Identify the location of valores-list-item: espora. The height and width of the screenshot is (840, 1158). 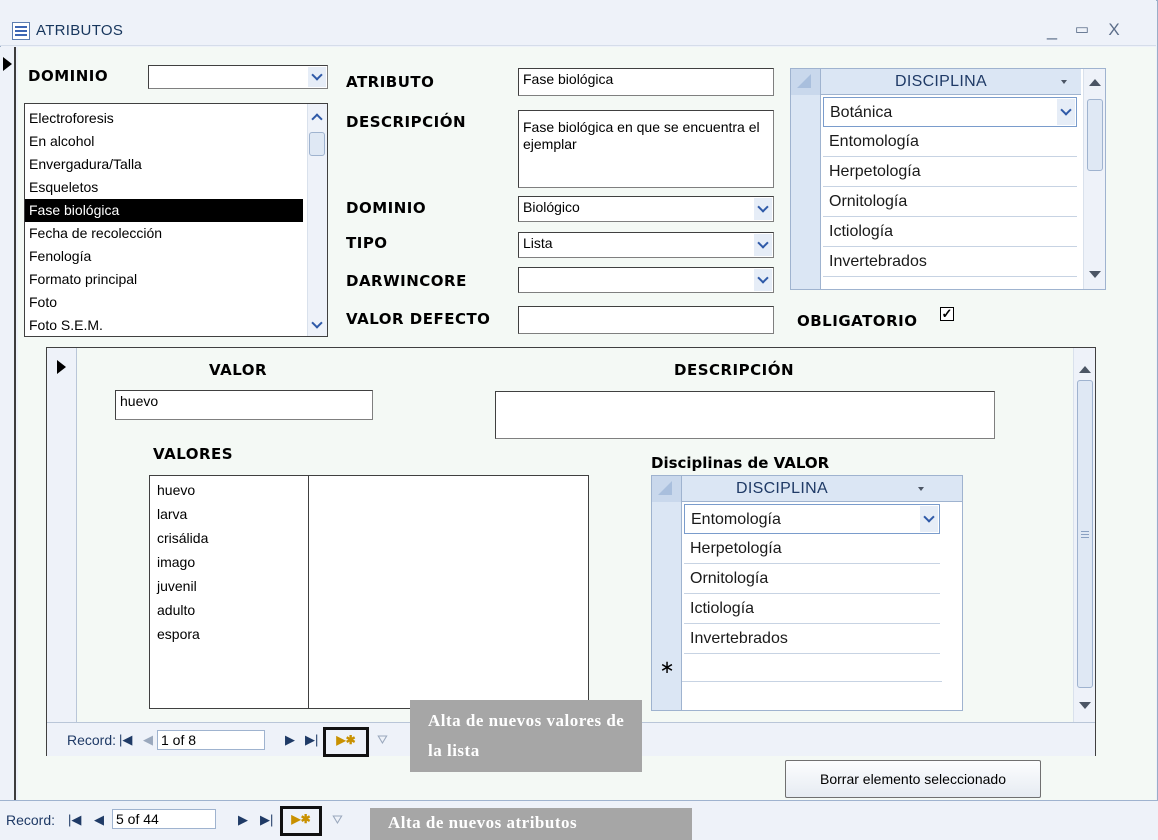
(228, 635).